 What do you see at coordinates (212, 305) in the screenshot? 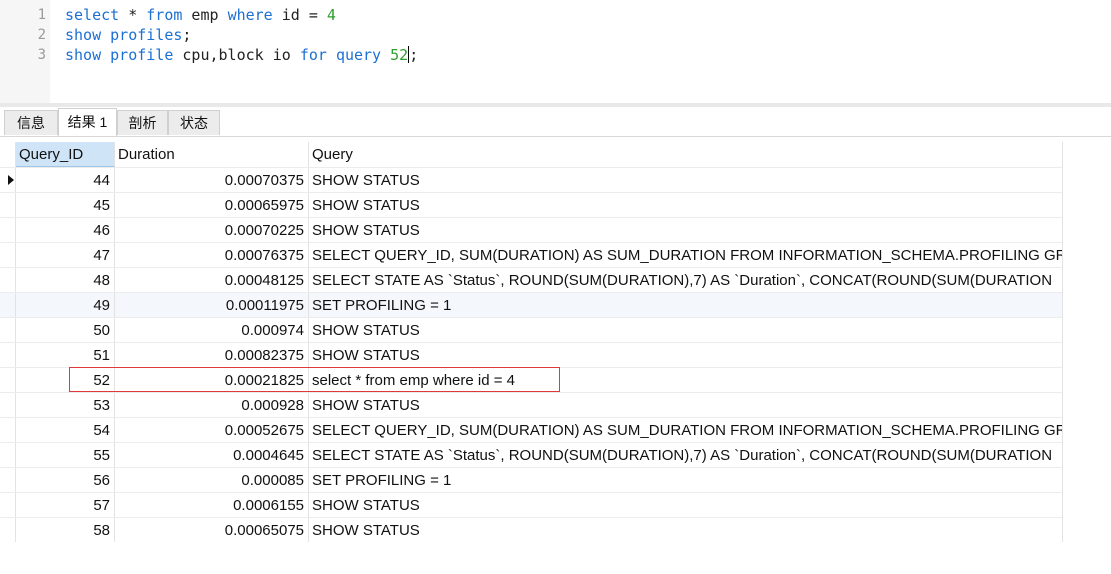
I see `cell-duration: 0.00011975` at bounding box center [212, 305].